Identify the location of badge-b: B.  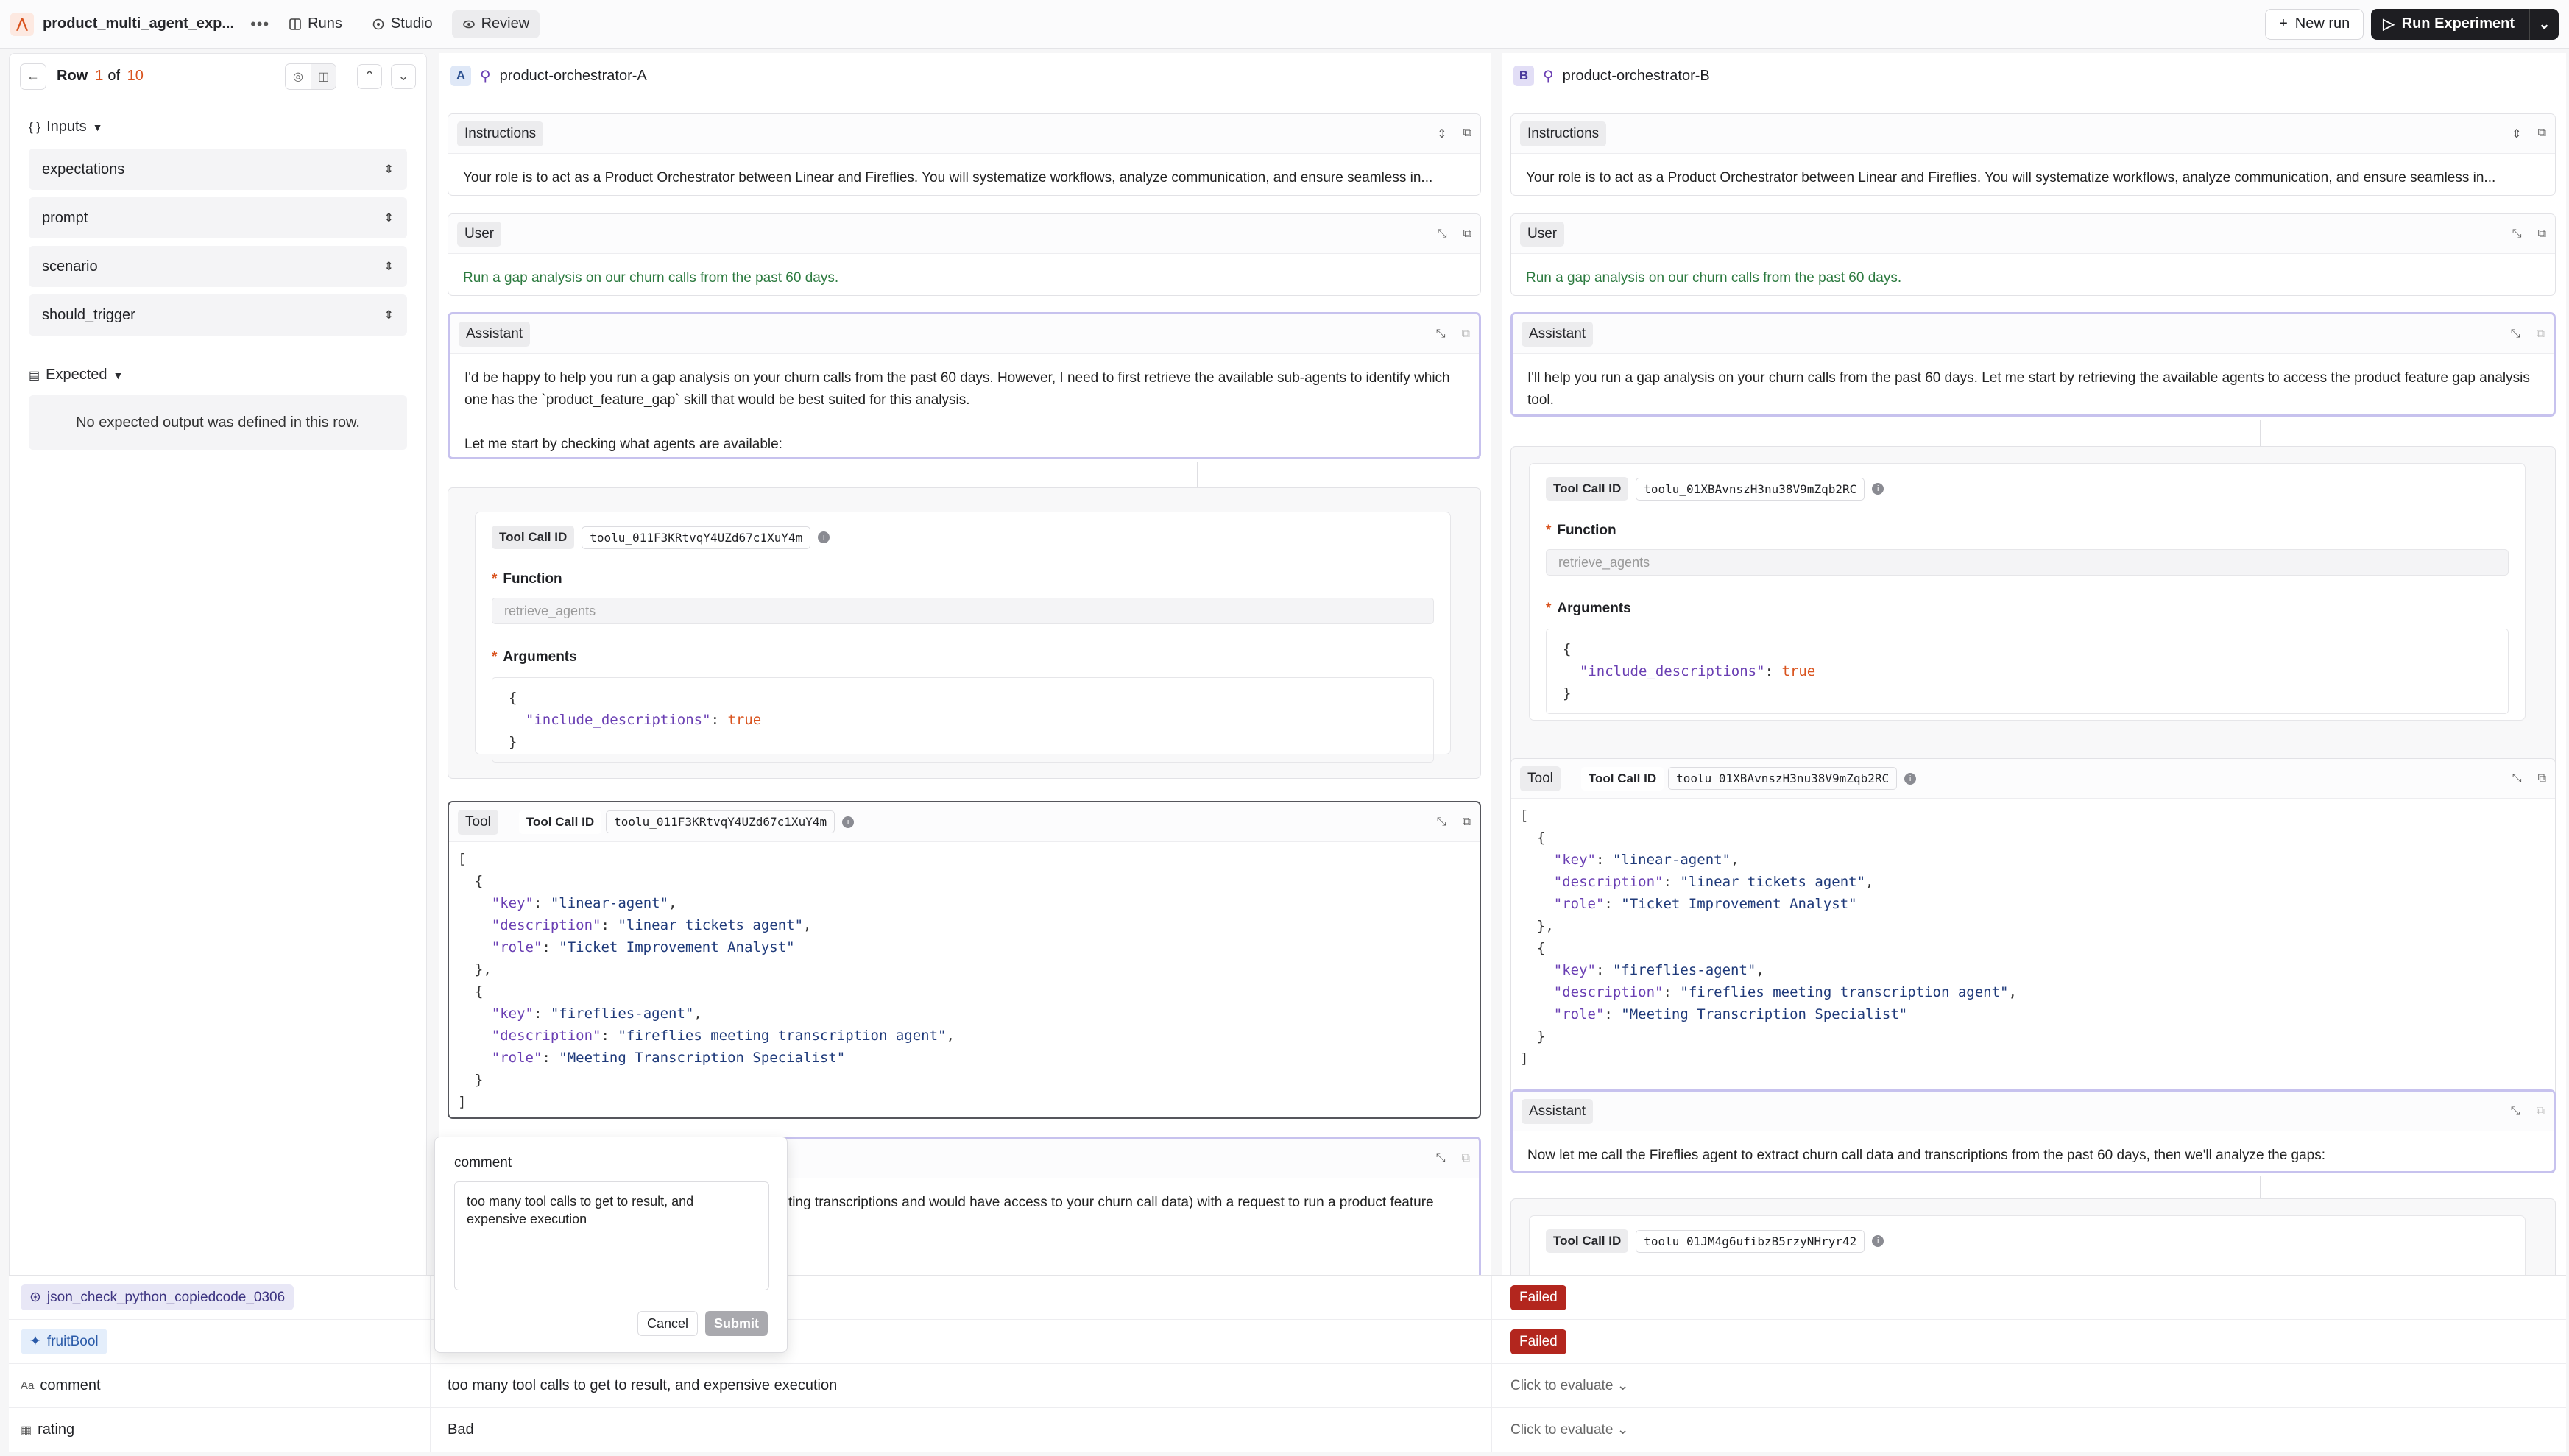
(1523, 76).